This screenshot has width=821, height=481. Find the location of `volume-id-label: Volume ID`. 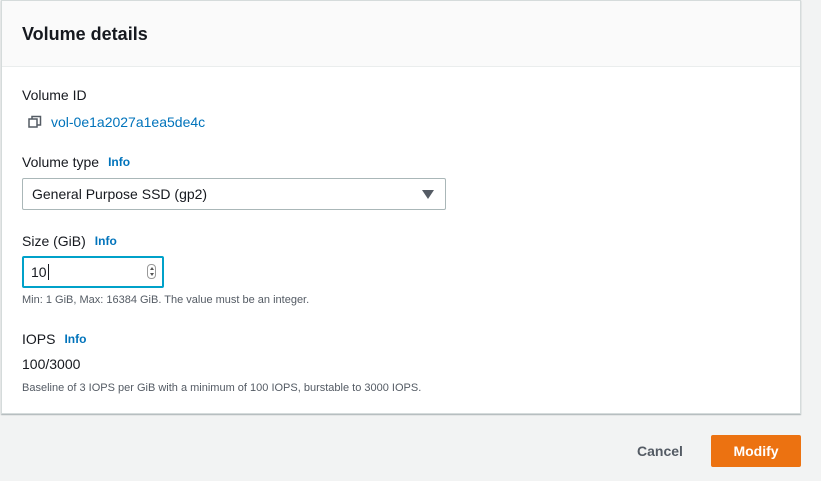

volume-id-label: Volume ID is located at coordinates (54, 95).